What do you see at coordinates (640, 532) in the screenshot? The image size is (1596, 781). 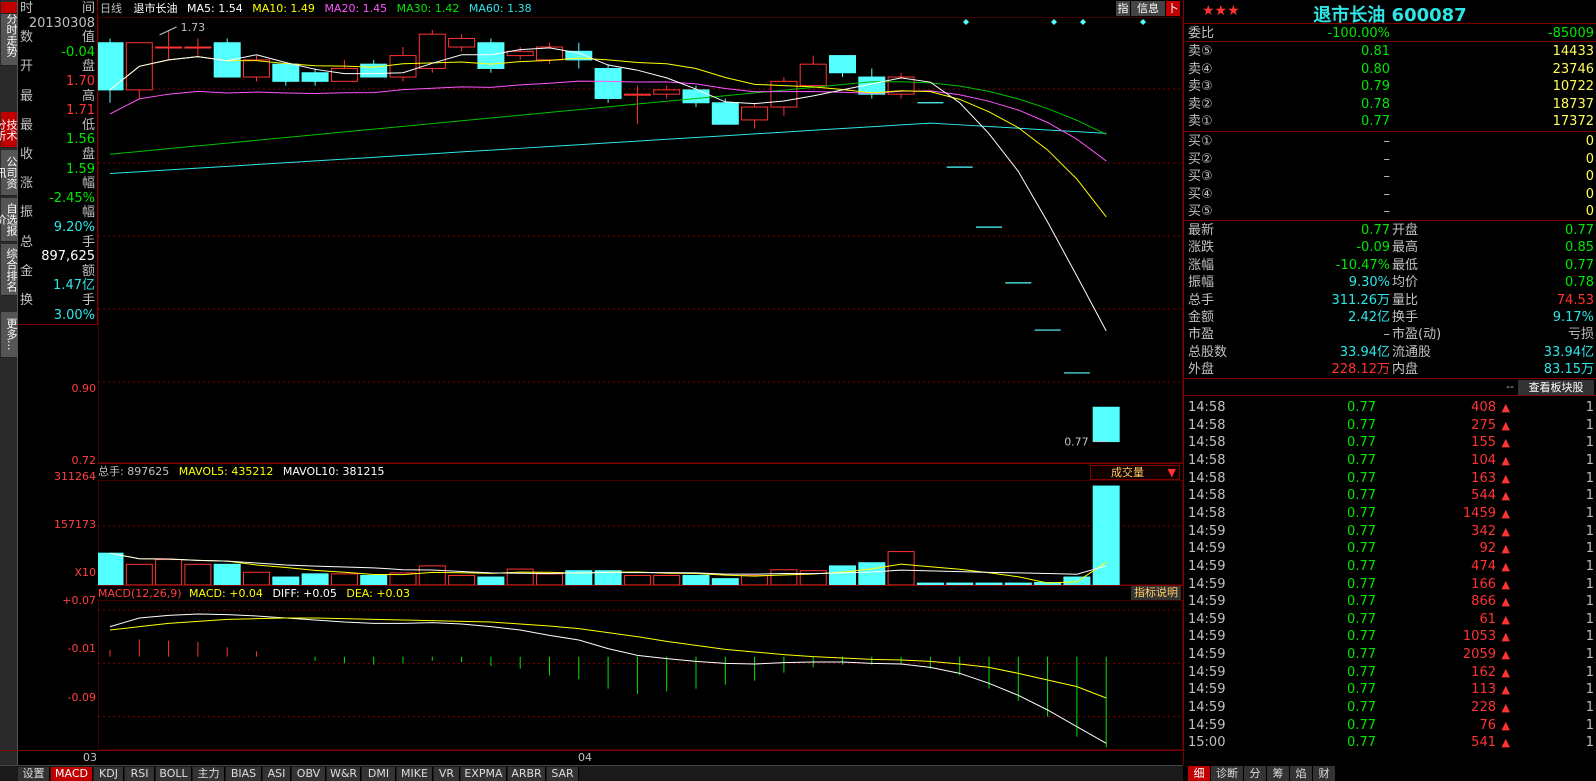 I see `volume-chart` at bounding box center [640, 532].